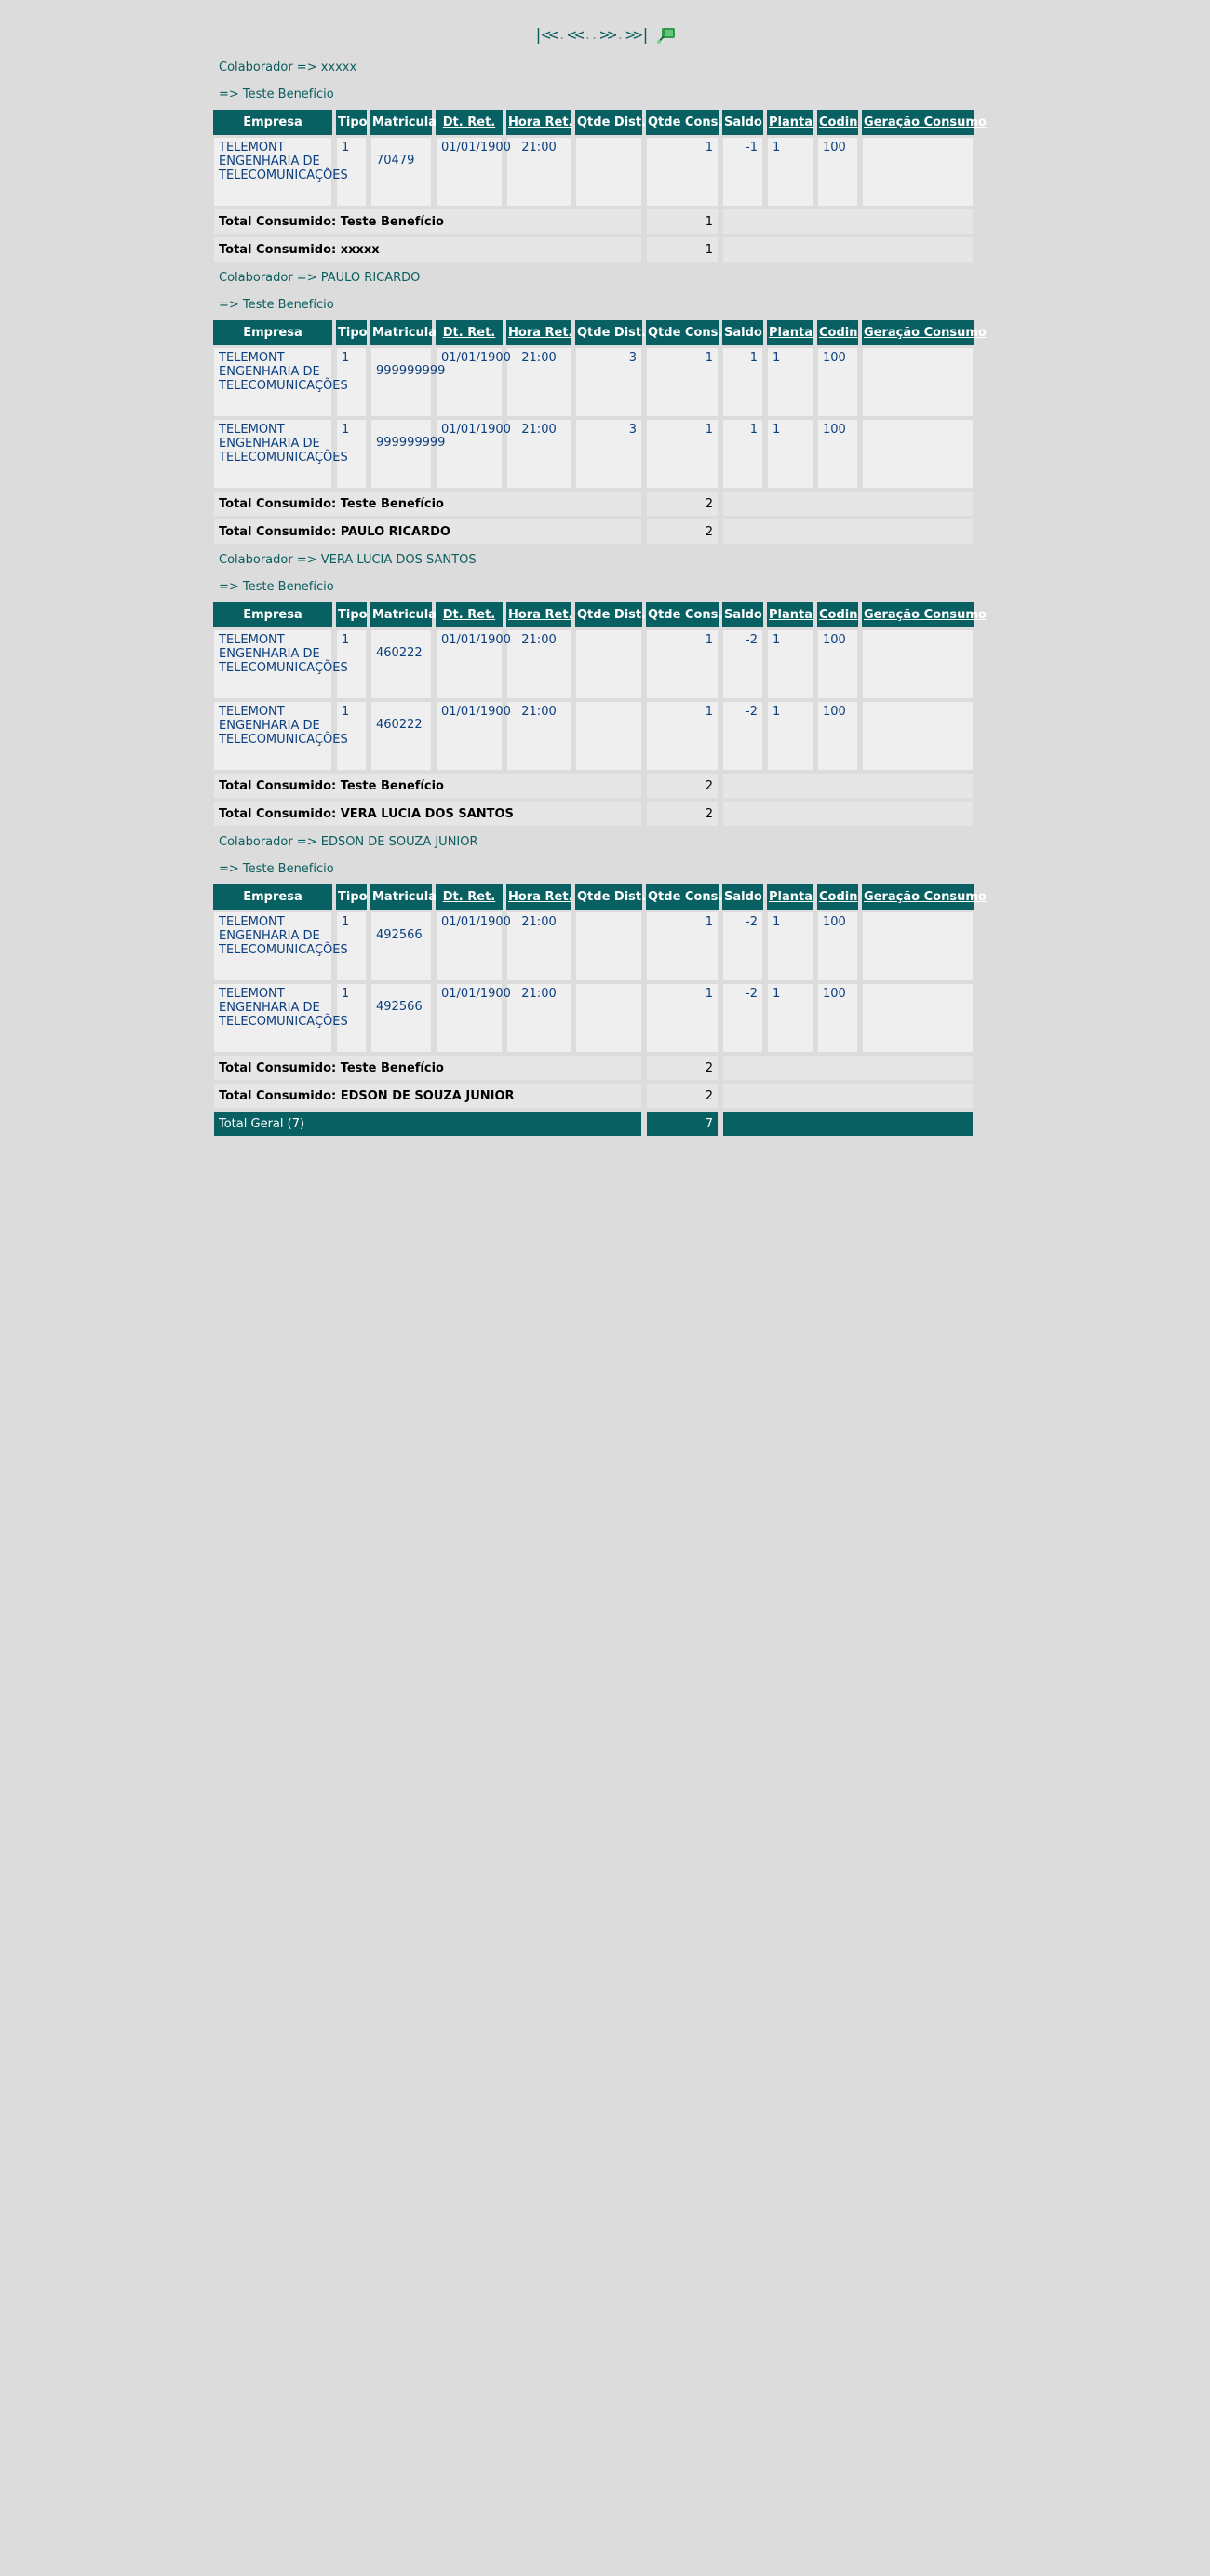 The image size is (1210, 2576). I want to click on next-page-link: >>, so click(607, 35).